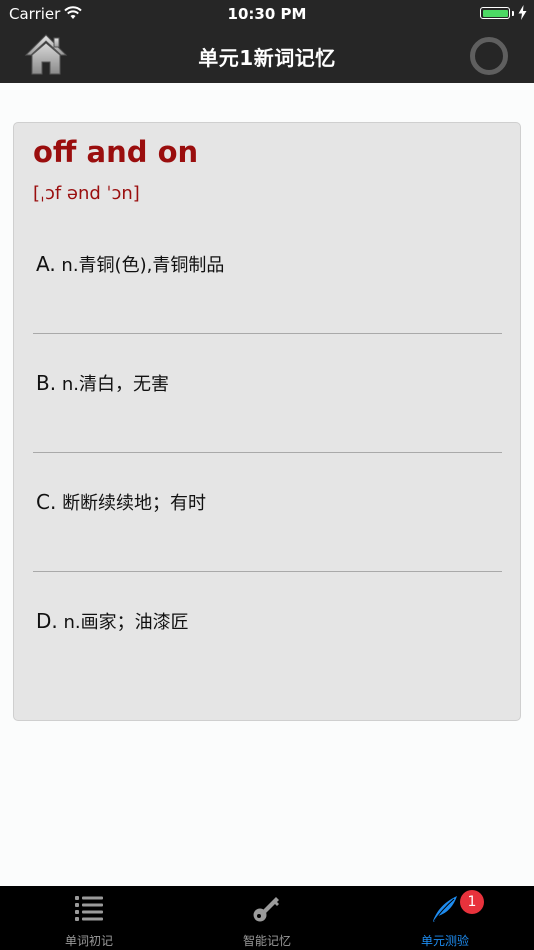  Describe the element at coordinates (489, 56) in the screenshot. I see `progress-ring-icon` at that location.